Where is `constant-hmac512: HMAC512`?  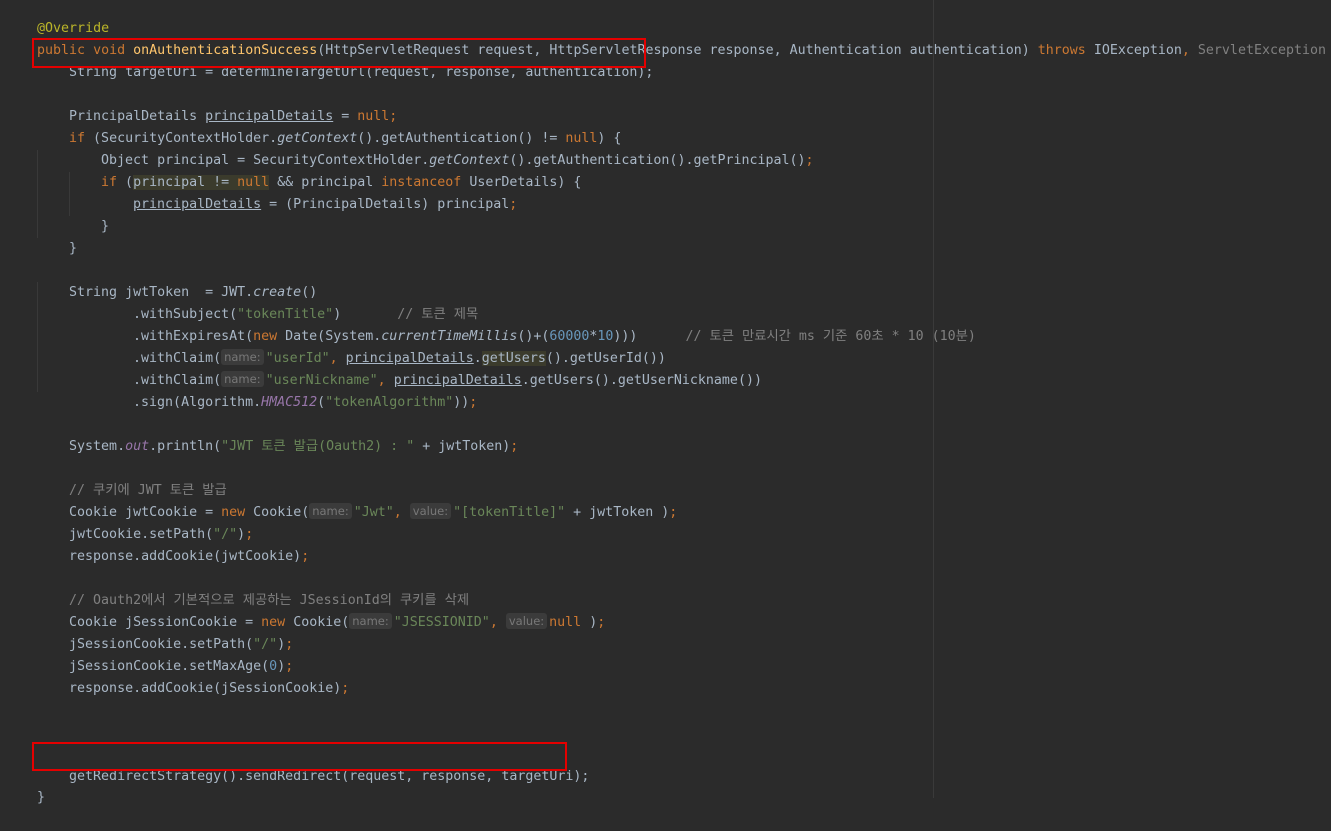 constant-hmac512: HMAC512 is located at coordinates (289, 402).